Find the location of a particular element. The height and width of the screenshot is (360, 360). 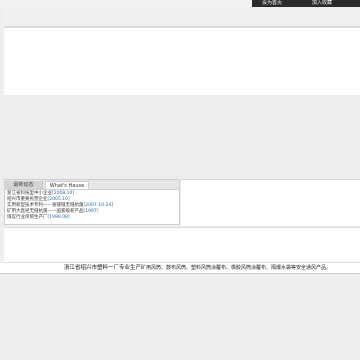

news-title: 矿用大直径无缝抗菌——国家级新产品 is located at coordinates (45, 211).